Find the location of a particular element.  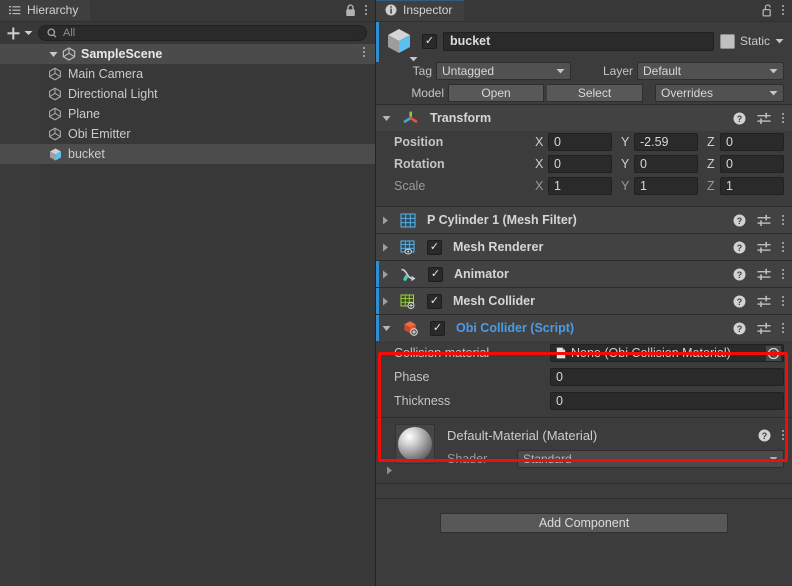

phase-input: 0 is located at coordinates (667, 377).